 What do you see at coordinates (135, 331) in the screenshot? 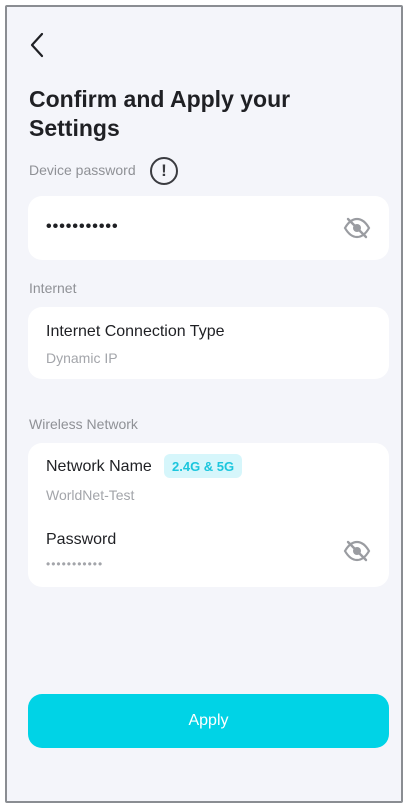
I see `connection-type-title: Internet Connection Type` at bounding box center [135, 331].